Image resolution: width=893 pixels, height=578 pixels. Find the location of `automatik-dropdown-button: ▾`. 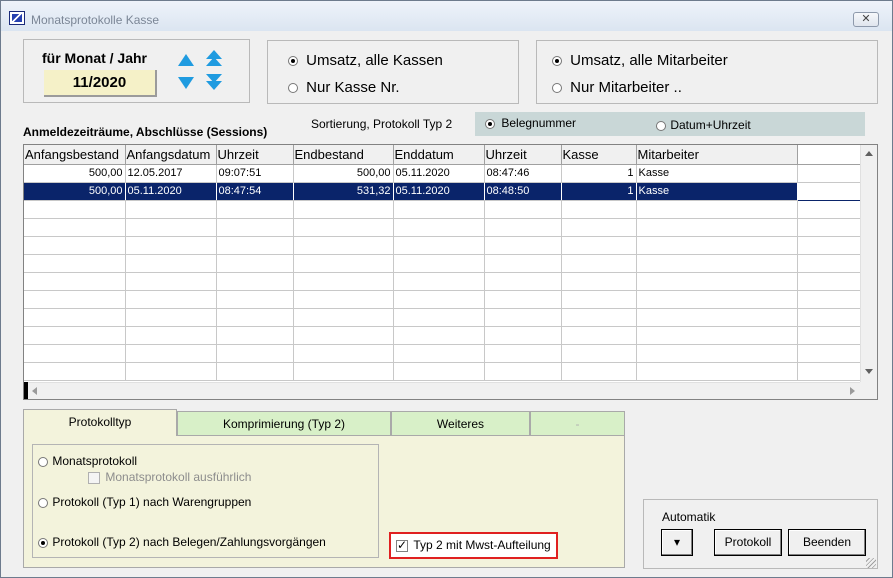

automatik-dropdown-button: ▾ is located at coordinates (677, 542).